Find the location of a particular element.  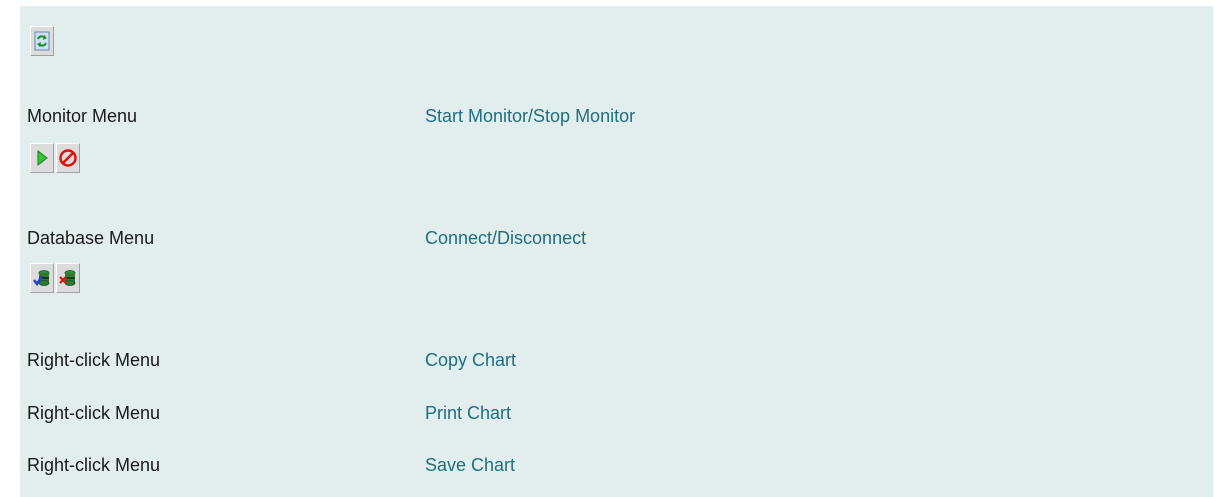

copy-chart-link: Copy Chart is located at coordinates (470, 360).